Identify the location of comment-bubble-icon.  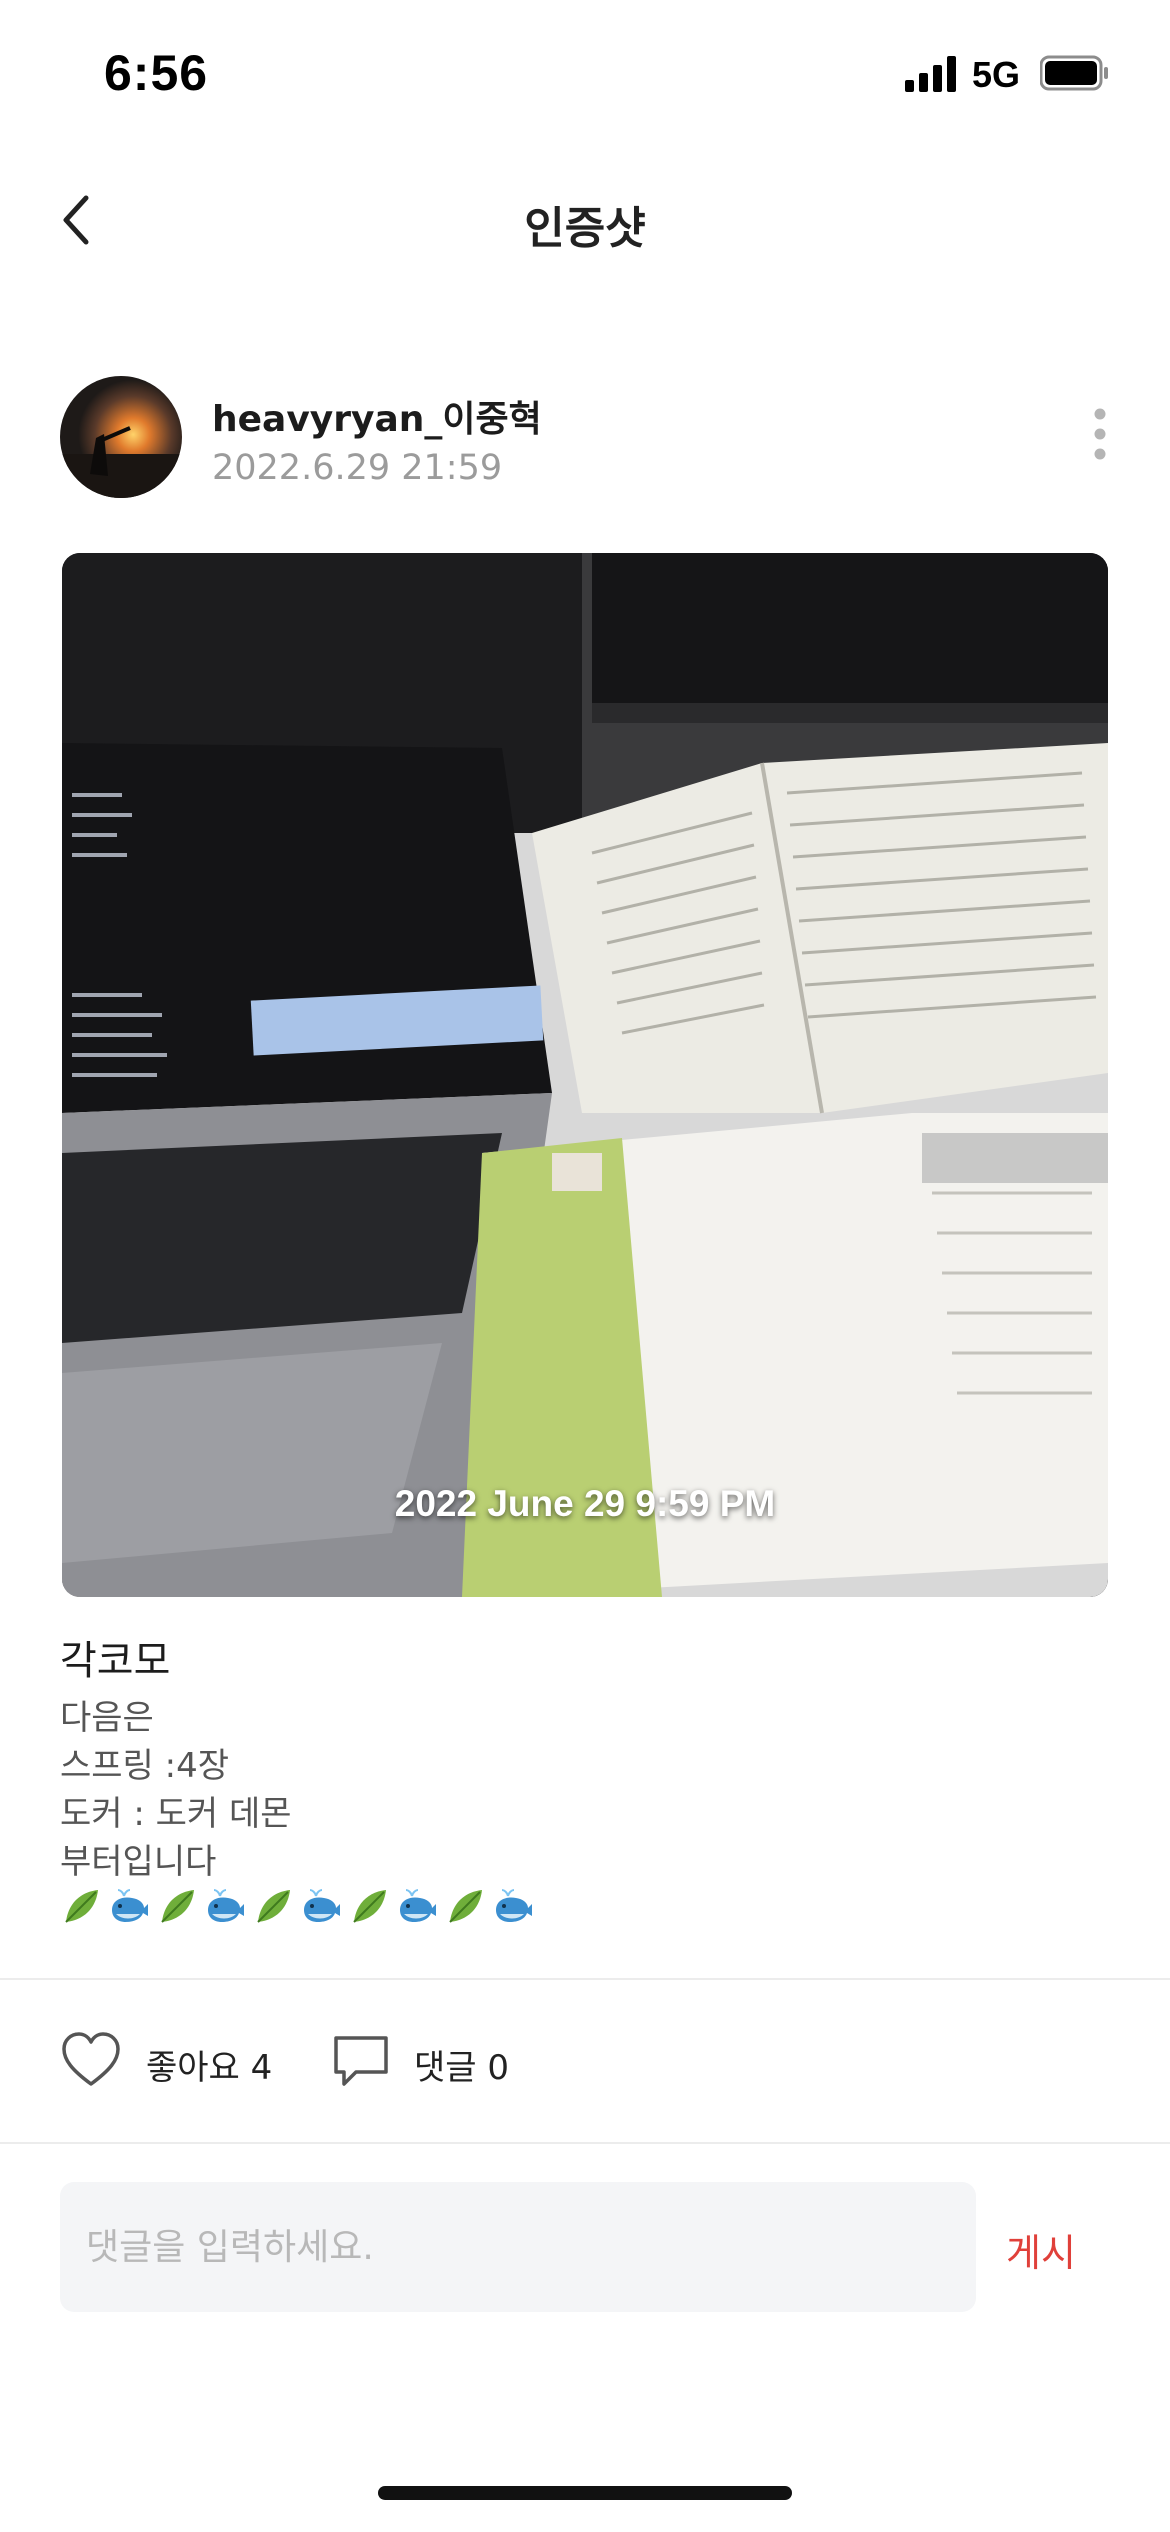
(361, 2062).